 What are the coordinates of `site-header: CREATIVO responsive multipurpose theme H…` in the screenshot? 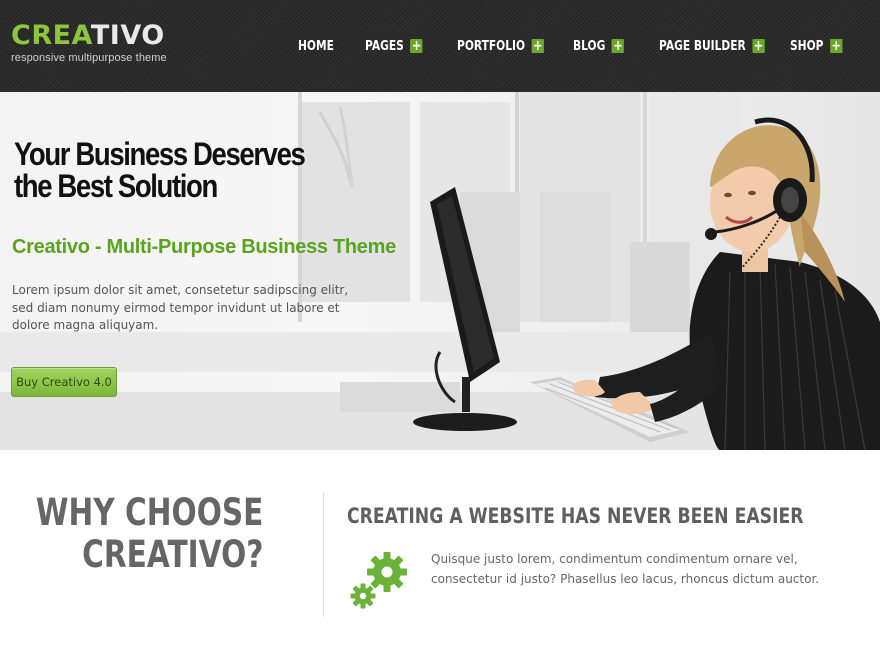 It's located at (440, 46).